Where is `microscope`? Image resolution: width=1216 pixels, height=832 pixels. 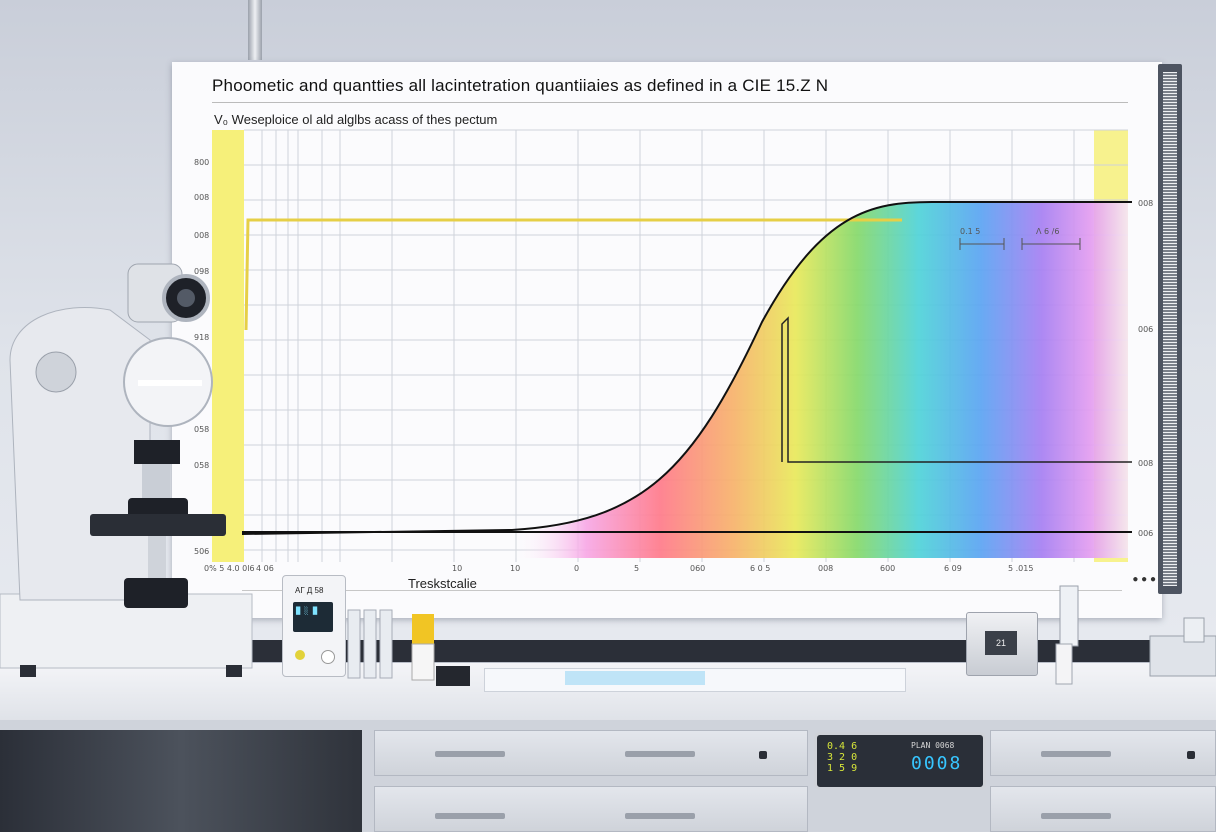
microscope is located at coordinates (126, 470).